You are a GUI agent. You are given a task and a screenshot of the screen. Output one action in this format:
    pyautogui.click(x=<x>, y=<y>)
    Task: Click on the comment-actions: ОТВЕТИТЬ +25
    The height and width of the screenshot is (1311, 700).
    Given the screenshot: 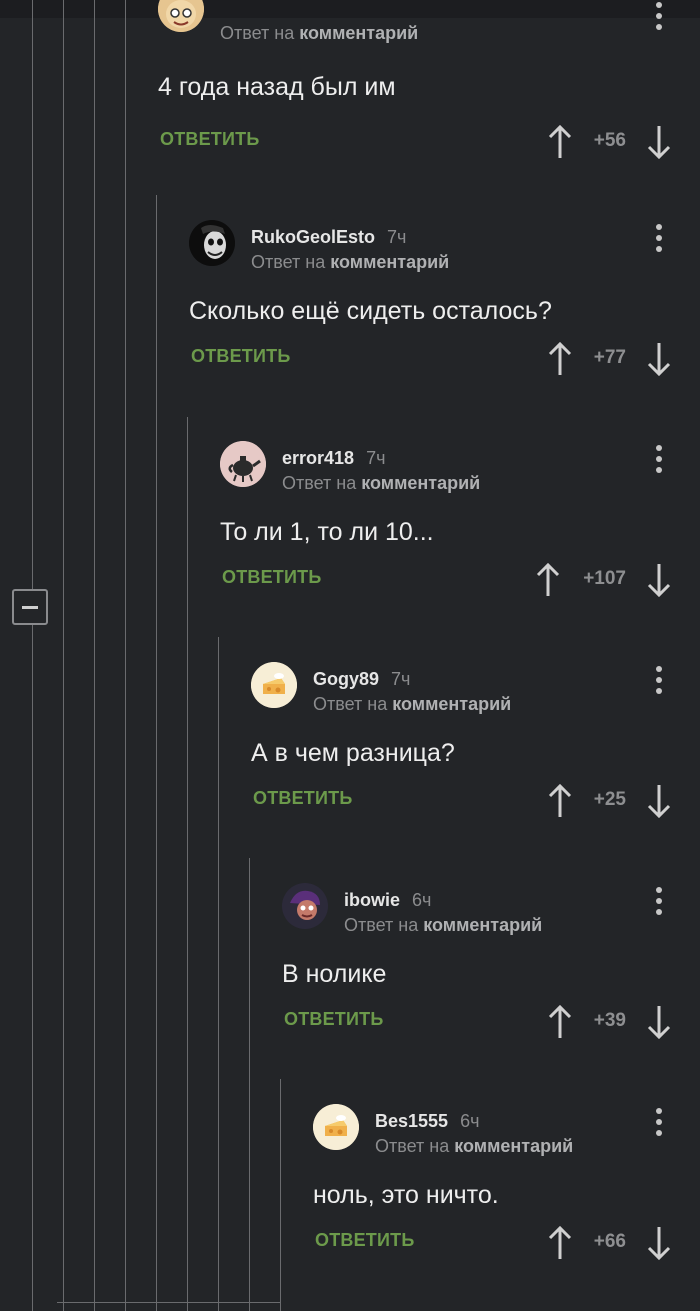 What is the action you would take?
    pyautogui.click(x=464, y=800)
    